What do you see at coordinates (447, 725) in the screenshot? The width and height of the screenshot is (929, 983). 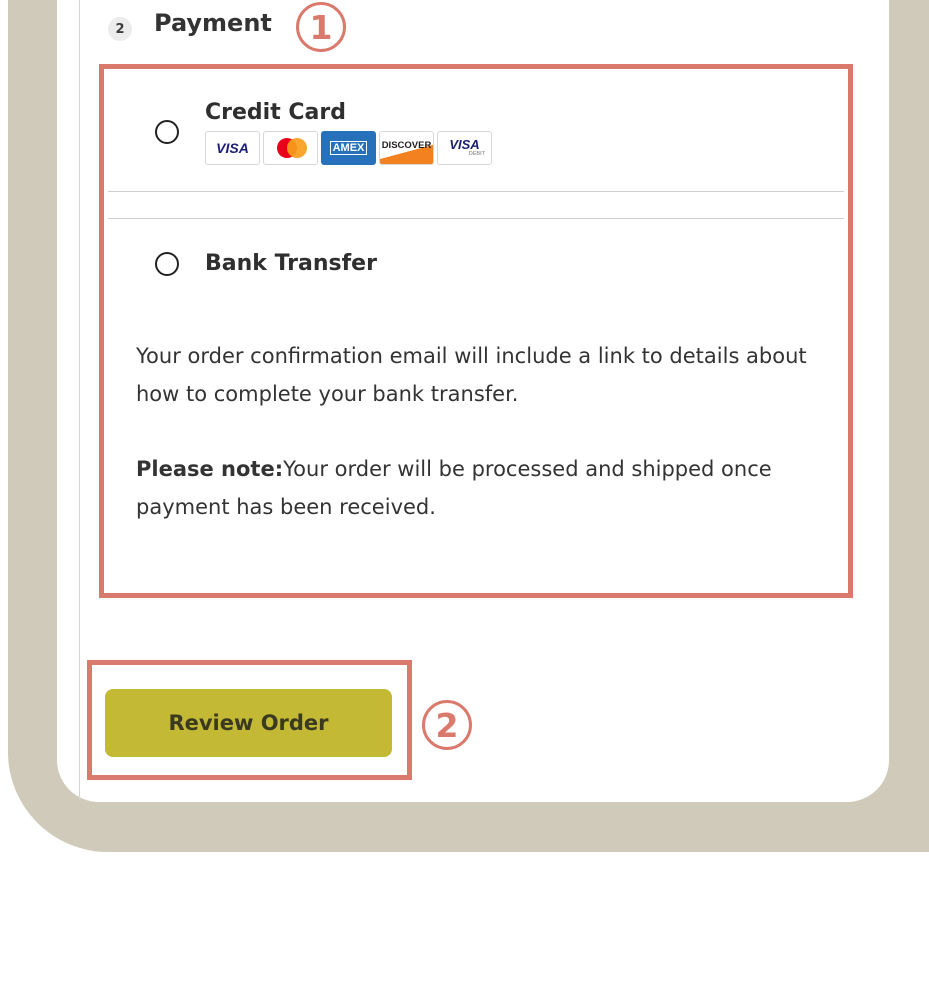 I see `callout-marker-2: 2` at bounding box center [447, 725].